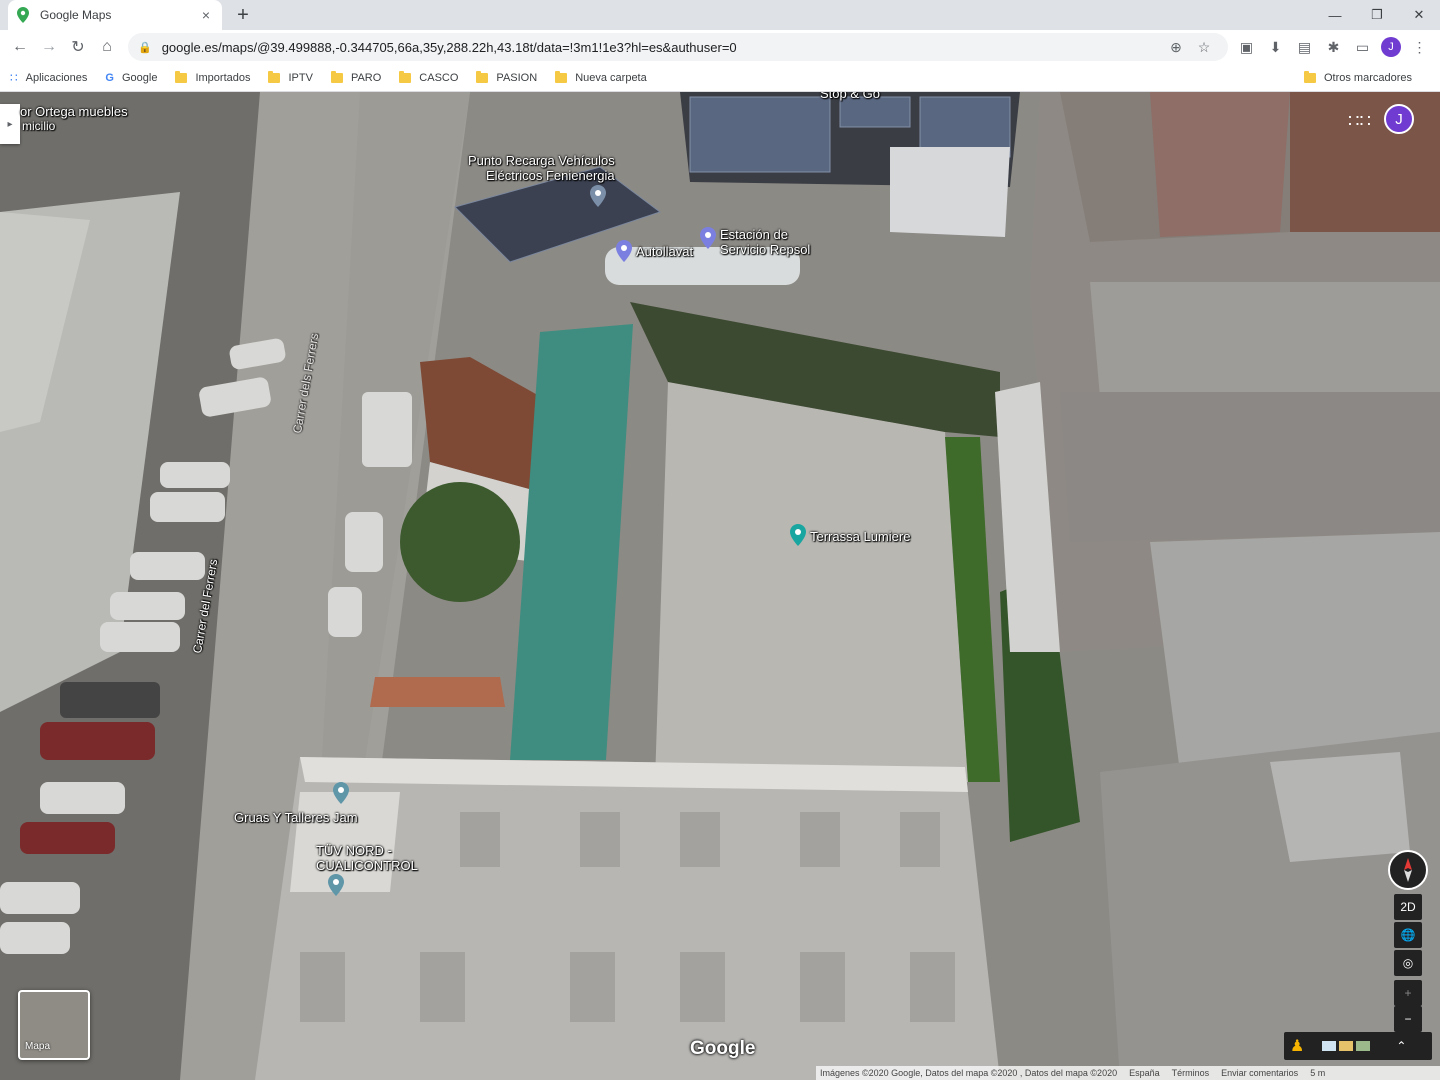 The width and height of the screenshot is (1440, 1080). Describe the element at coordinates (1408, 963) in the screenshot. I see `my-location-icon: ◎` at that location.